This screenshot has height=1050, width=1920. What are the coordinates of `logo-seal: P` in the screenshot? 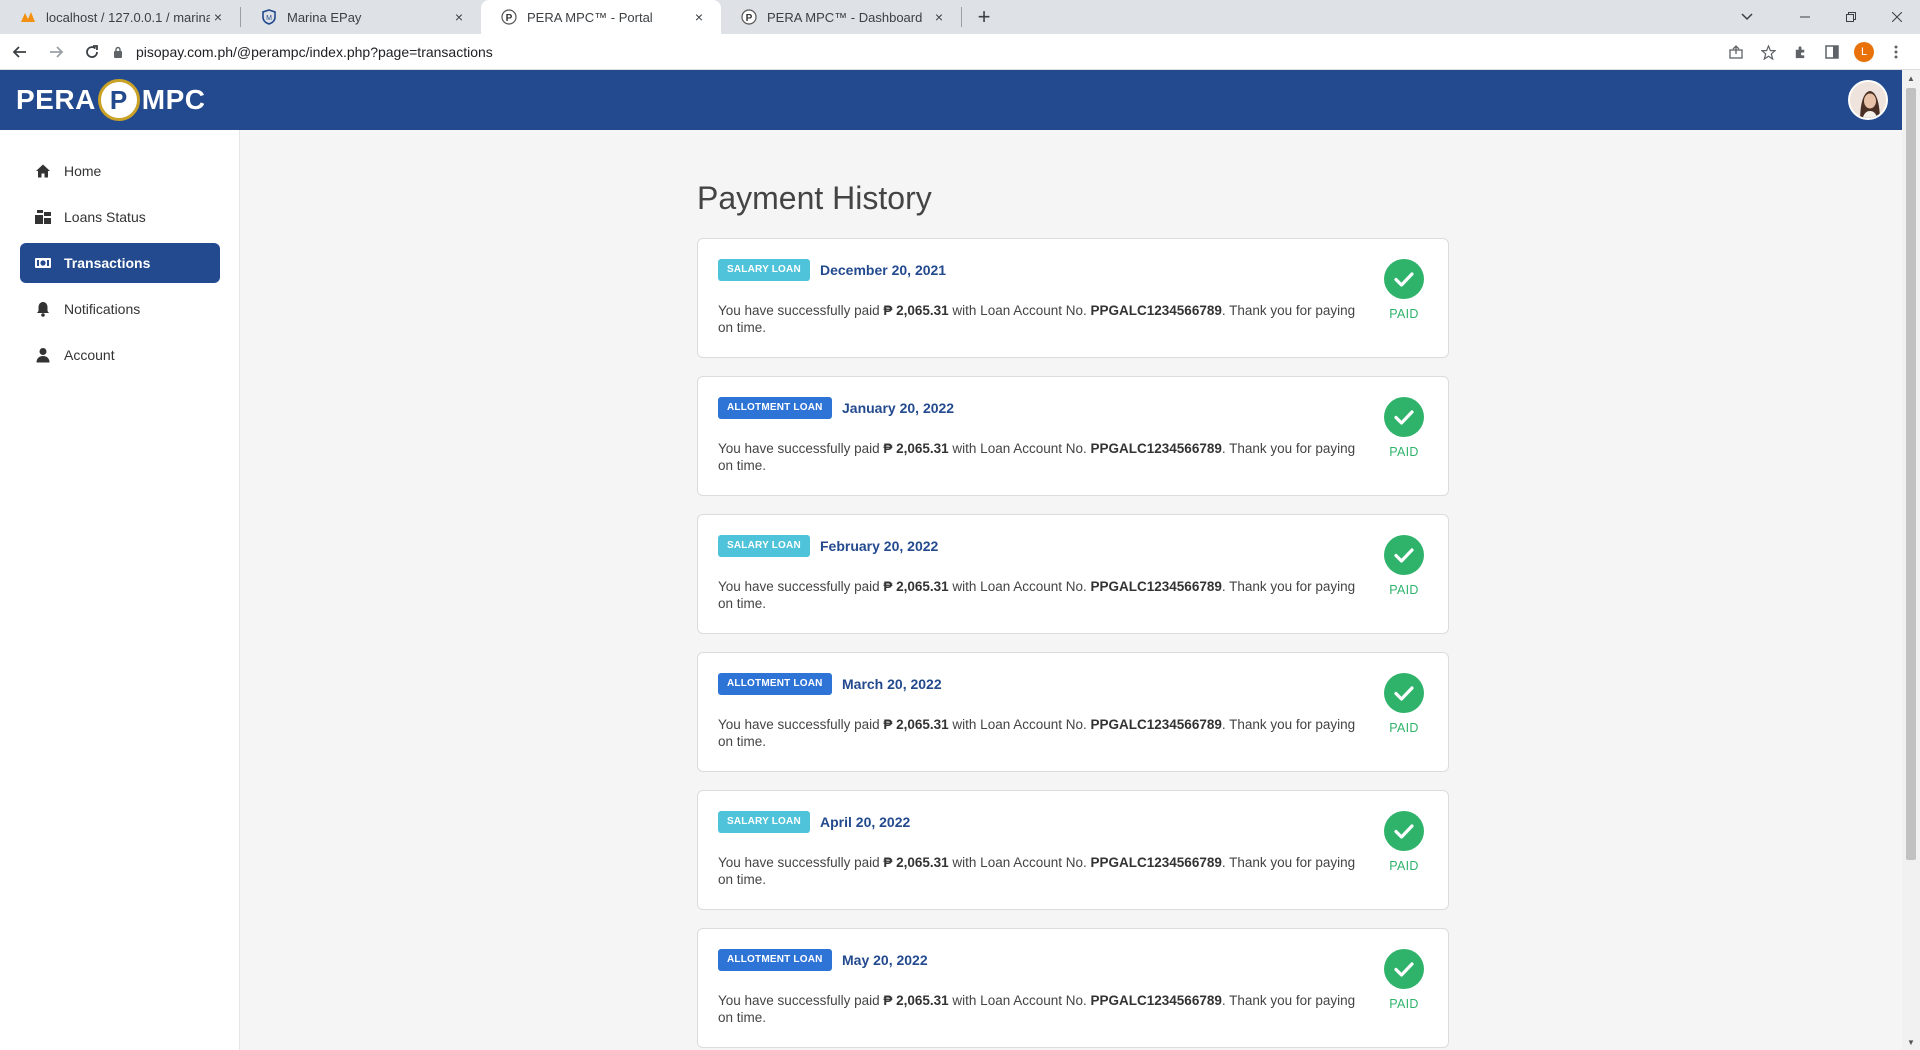 It's located at (118, 100).